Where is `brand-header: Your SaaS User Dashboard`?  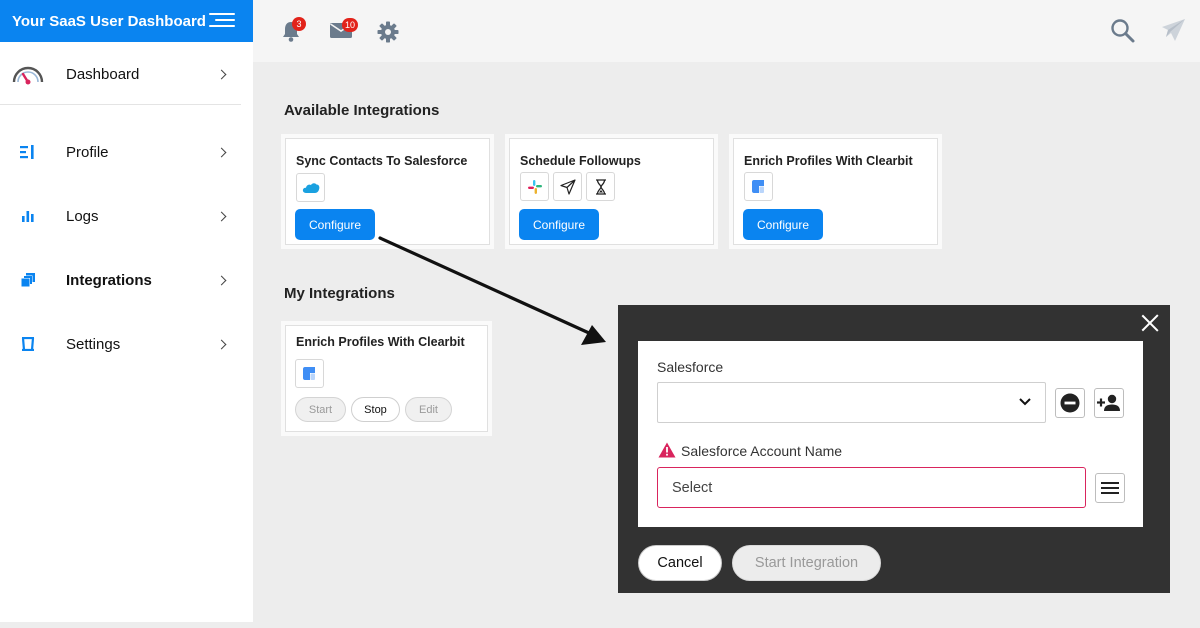 brand-header: Your SaaS User Dashboard is located at coordinates (126, 21).